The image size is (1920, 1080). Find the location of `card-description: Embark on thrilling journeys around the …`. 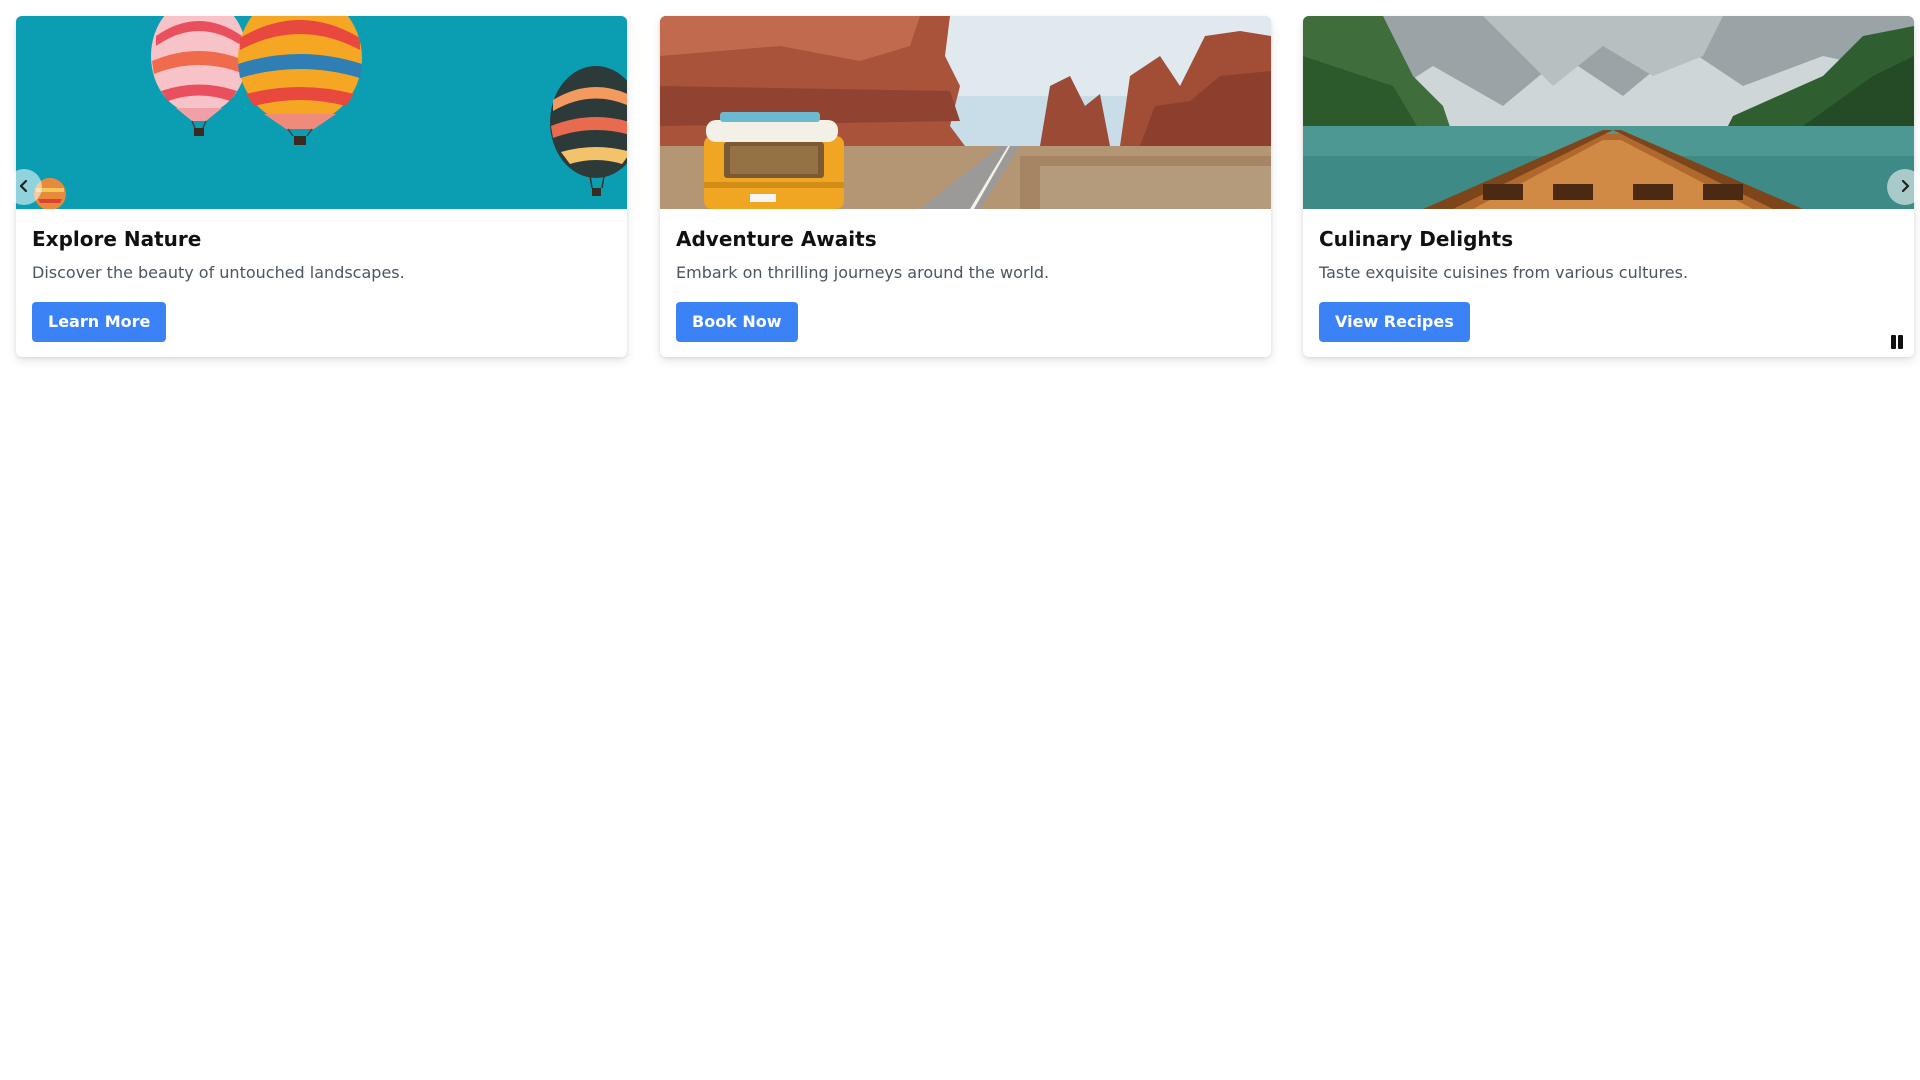

card-description: Embark on thrilling journeys around the … is located at coordinates (863, 272).